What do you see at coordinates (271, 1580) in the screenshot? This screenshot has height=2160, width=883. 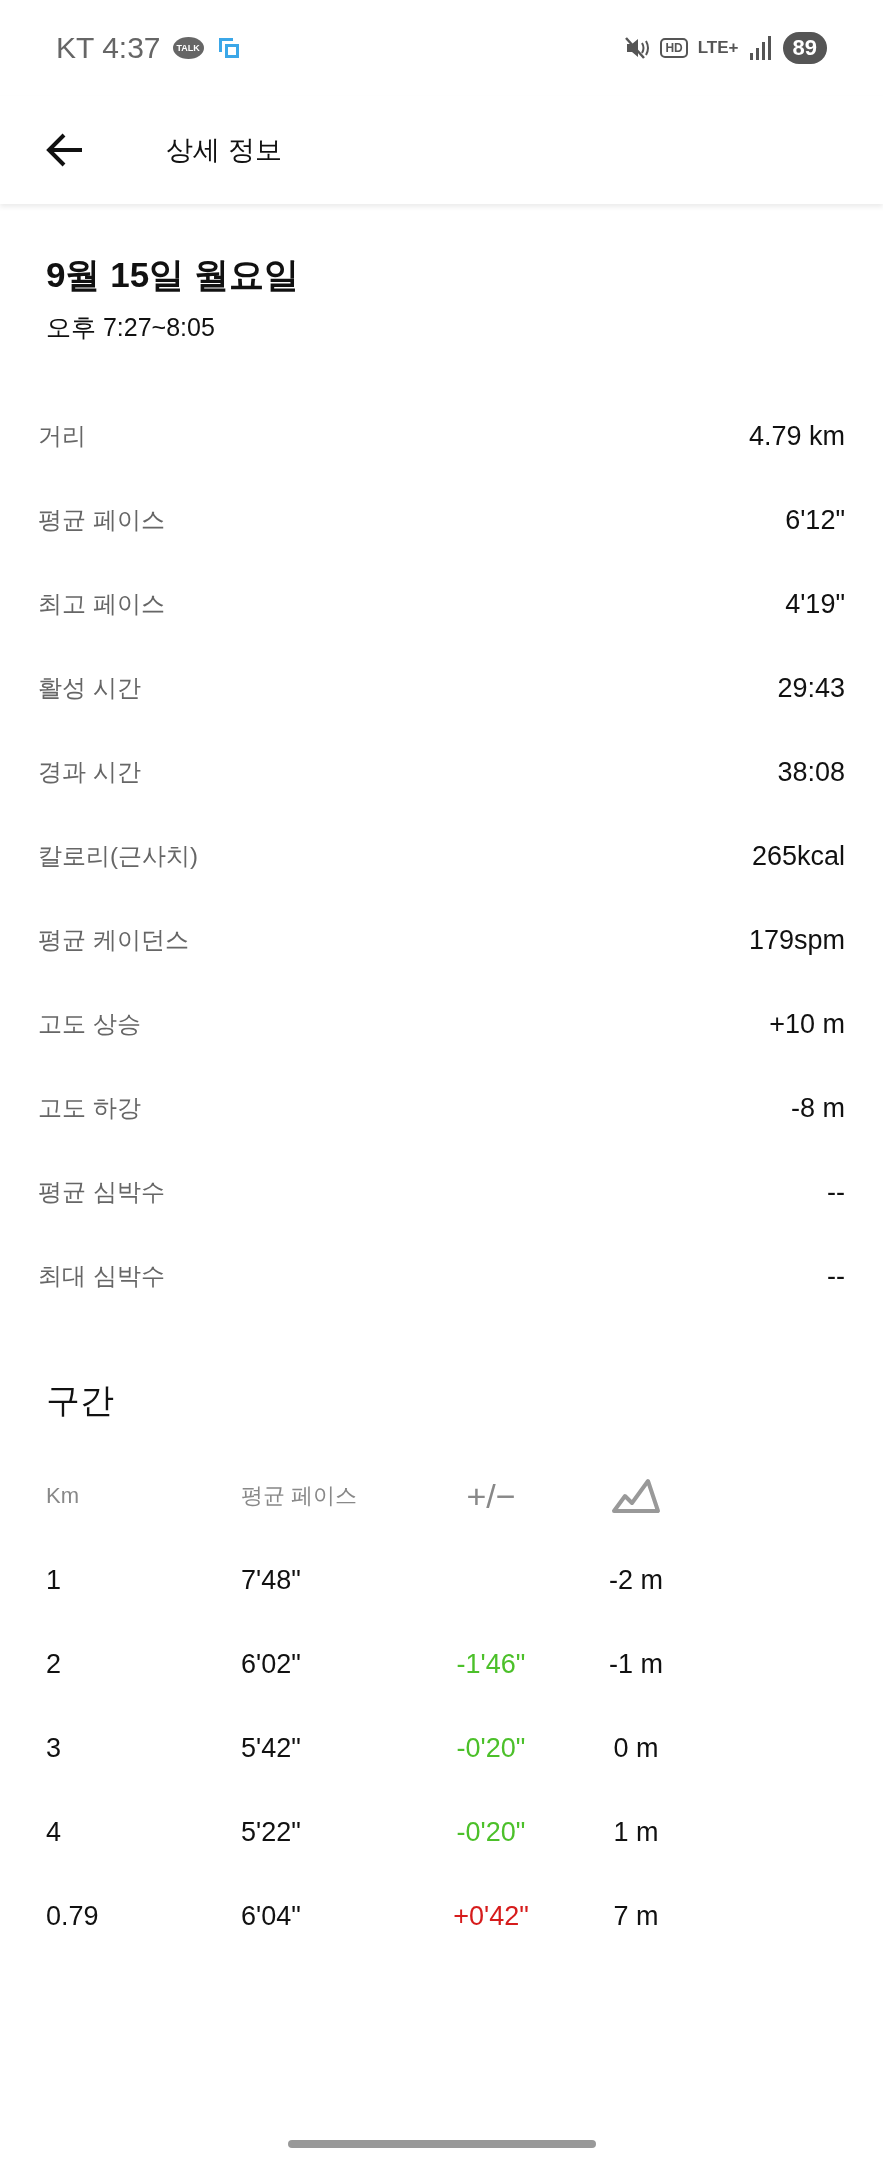 I see `pace-cell: 7'48"` at bounding box center [271, 1580].